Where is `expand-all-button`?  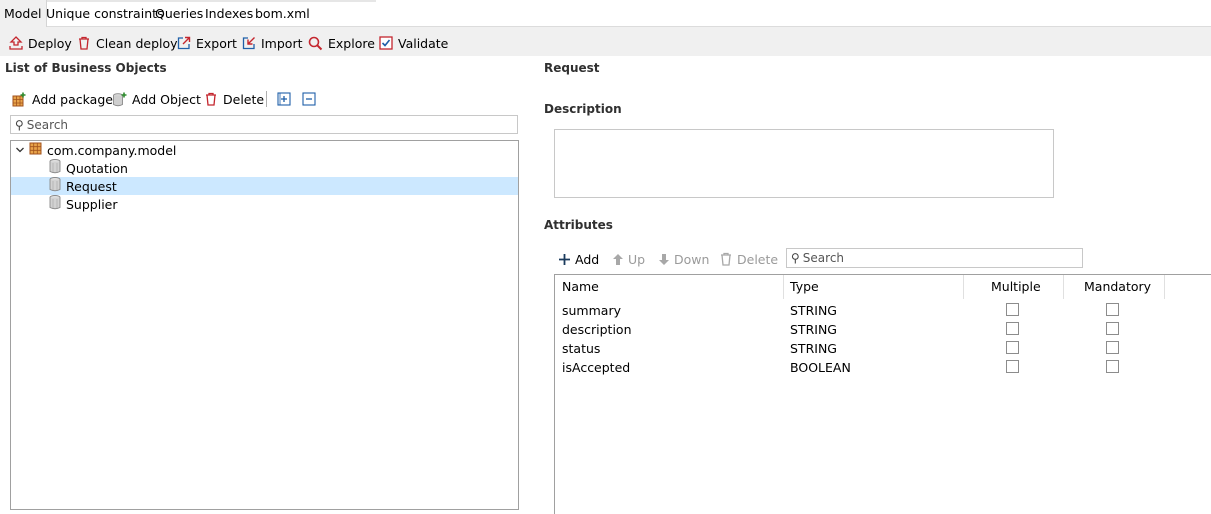
expand-all-button is located at coordinates (284, 100).